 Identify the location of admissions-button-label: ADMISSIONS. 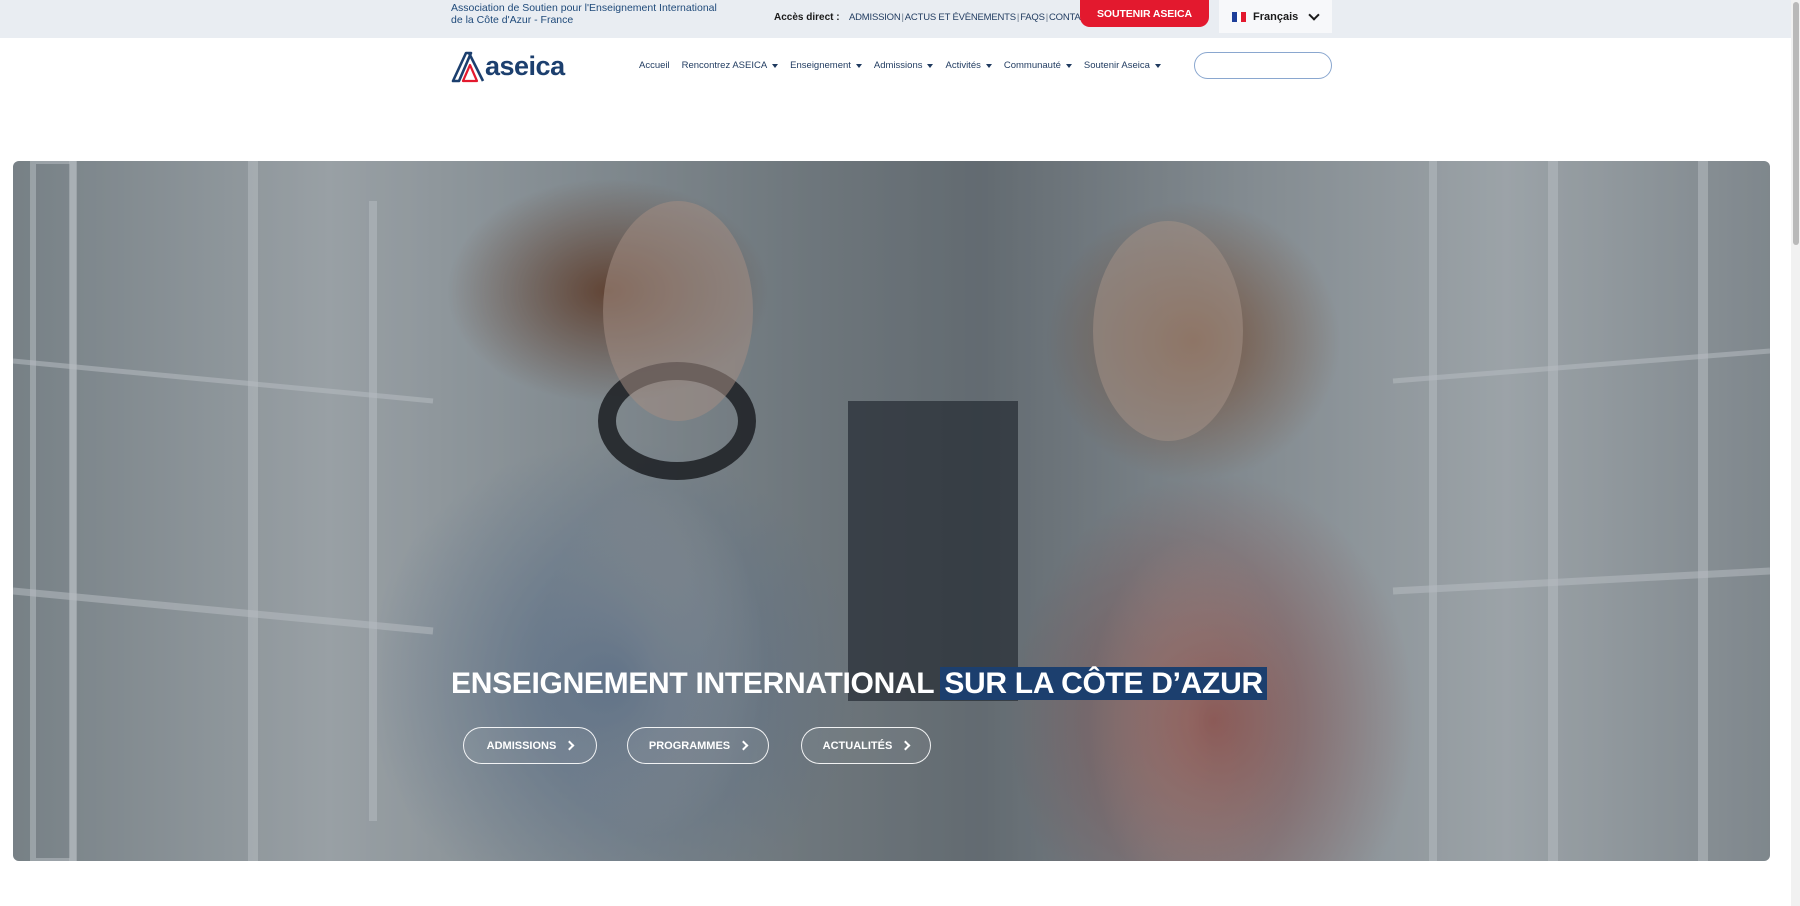
(521, 745).